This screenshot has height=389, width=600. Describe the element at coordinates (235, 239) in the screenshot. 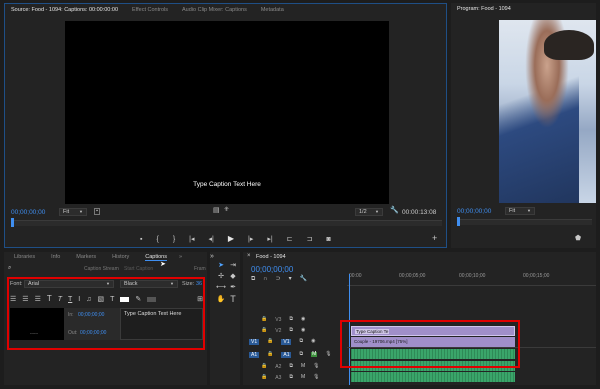

I see `source-transport-controls: ▪ { } |◂ ◂| ▶ |▸ ▸| ⊏ ⊐ ◙` at that location.